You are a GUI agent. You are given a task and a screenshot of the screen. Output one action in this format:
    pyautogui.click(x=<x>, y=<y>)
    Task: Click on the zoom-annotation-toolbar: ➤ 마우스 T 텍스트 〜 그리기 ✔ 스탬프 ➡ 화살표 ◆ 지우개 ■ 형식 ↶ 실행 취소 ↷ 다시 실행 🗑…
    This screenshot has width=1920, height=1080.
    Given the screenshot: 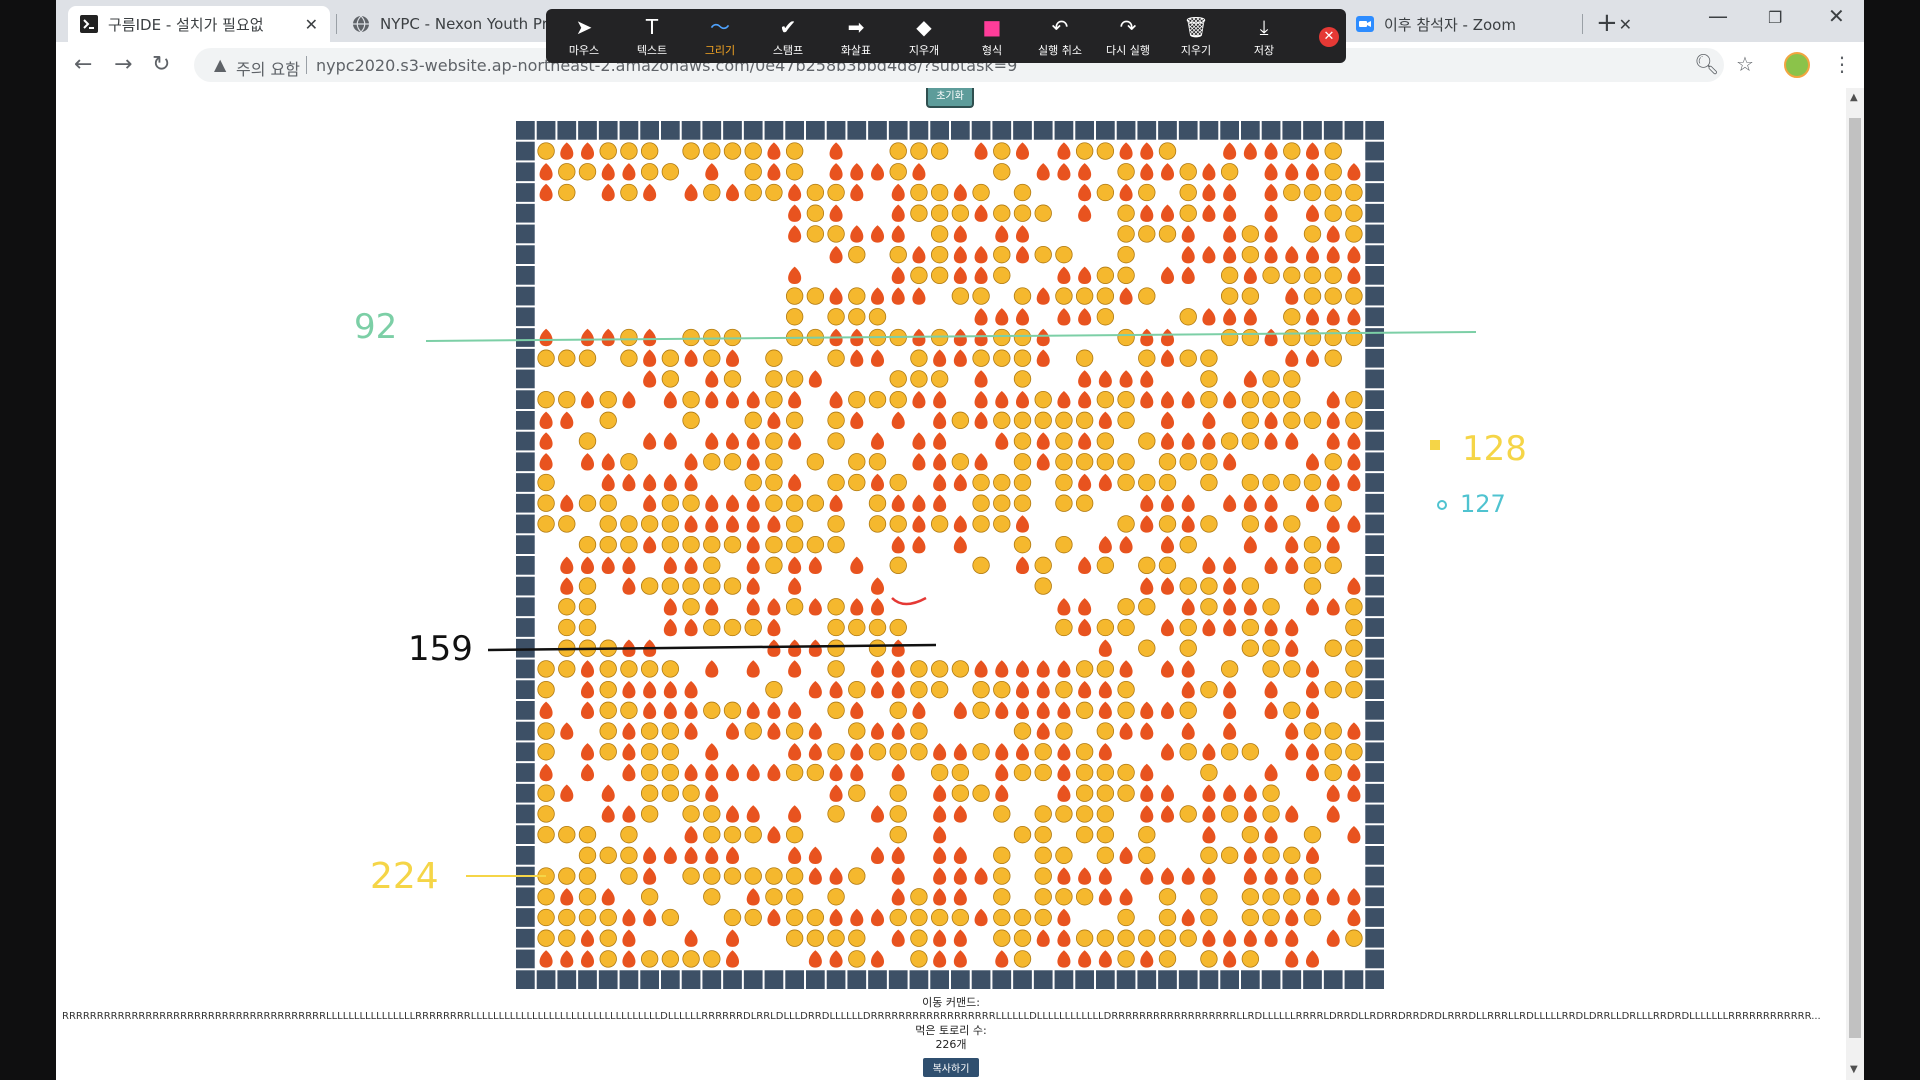 What is the action you would take?
    pyautogui.click(x=946, y=36)
    